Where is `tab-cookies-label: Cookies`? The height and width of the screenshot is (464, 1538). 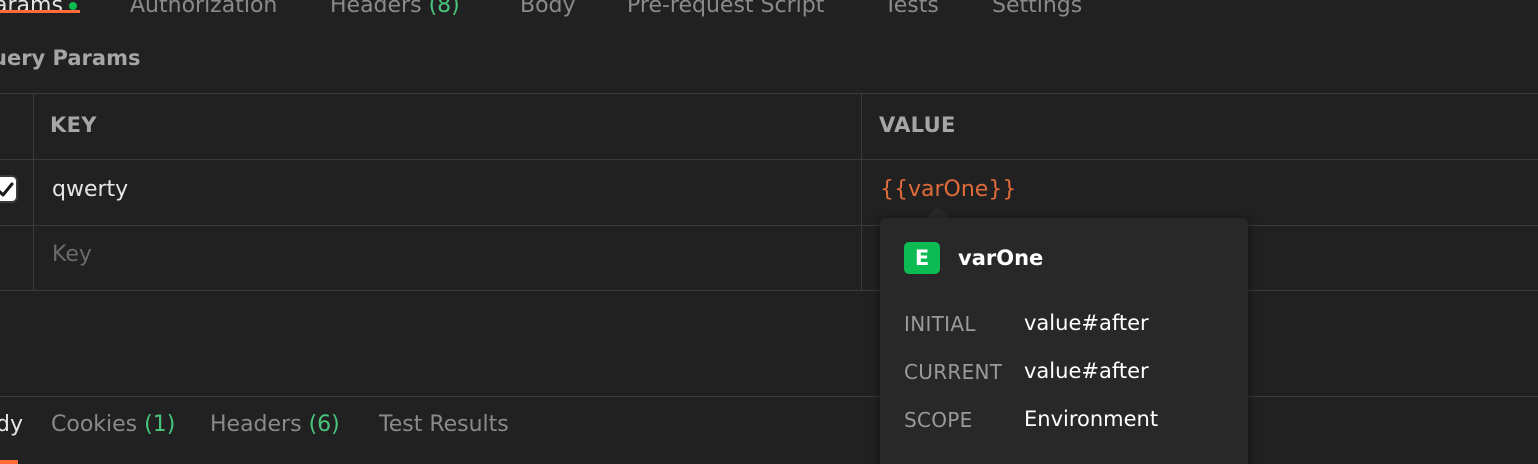 tab-cookies-label: Cookies is located at coordinates (94, 424).